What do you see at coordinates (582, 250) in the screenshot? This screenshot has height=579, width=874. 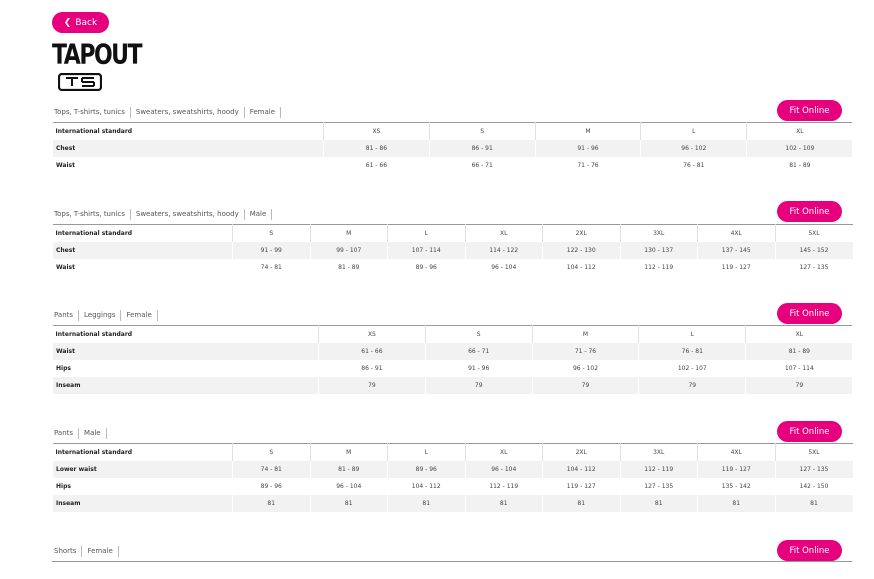 I see `size-value-cell: 122 - 130` at bounding box center [582, 250].